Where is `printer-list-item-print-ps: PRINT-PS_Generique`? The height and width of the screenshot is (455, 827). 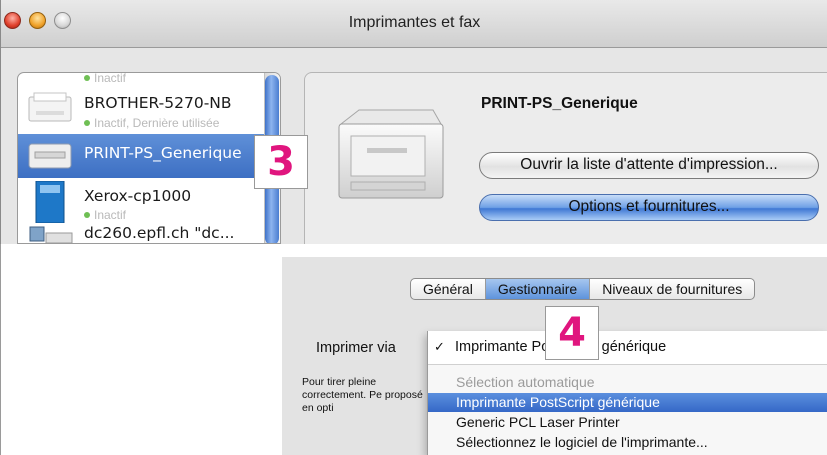 printer-list-item-print-ps: PRINT-PS_Generique is located at coordinates (149, 156).